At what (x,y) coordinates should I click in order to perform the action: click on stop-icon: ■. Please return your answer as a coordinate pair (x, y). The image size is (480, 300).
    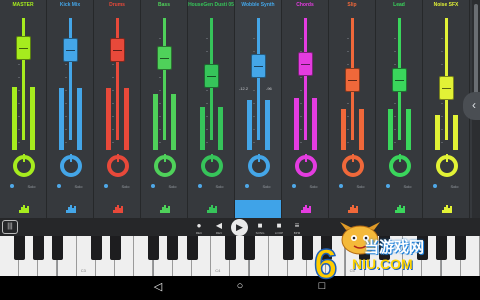
    Looking at the image, I should click on (279, 225).